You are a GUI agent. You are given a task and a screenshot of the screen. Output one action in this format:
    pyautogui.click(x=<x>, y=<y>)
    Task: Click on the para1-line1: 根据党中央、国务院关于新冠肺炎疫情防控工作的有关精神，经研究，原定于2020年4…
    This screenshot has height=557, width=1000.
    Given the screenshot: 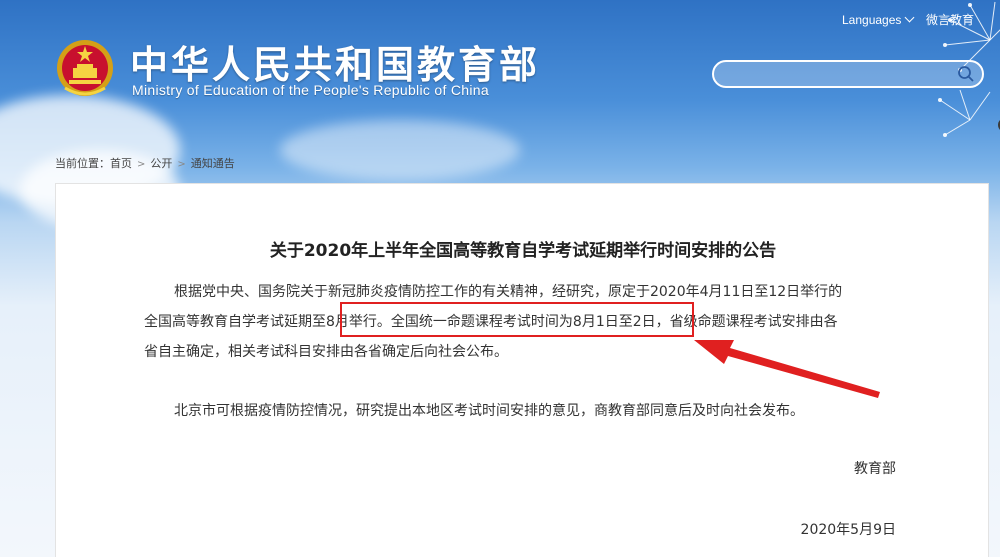 What is the action you would take?
    pyautogui.click(x=508, y=292)
    